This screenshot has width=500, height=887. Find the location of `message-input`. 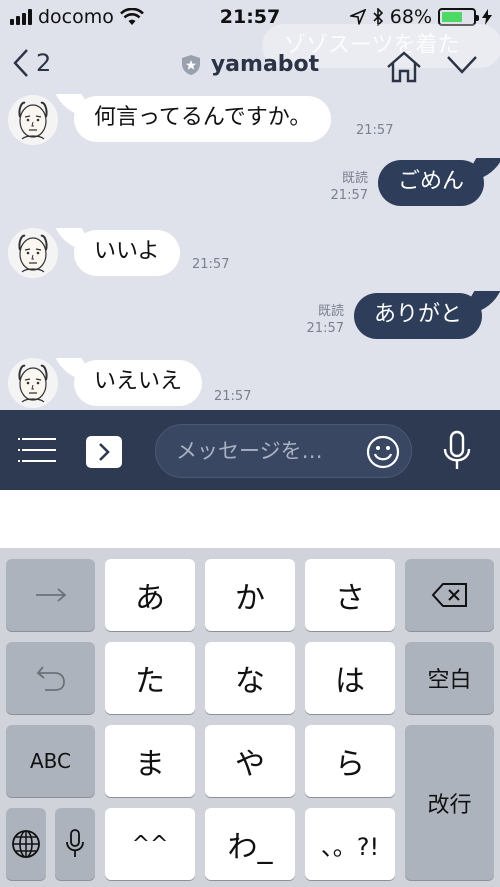

message-input is located at coordinates (266, 451).